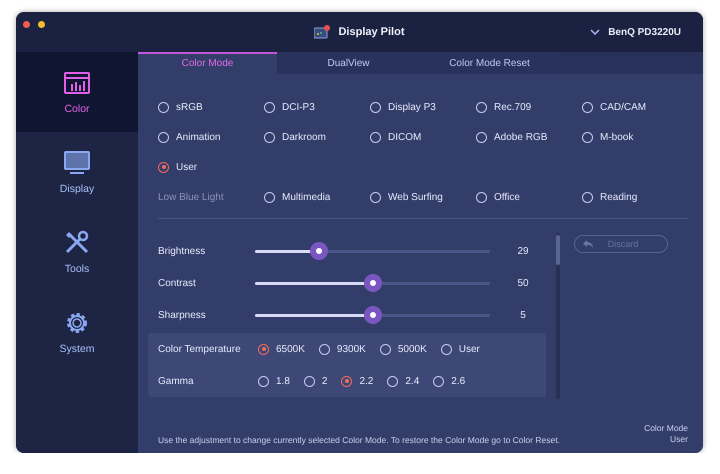 The height and width of the screenshot is (474, 720). Describe the element at coordinates (679, 439) in the screenshot. I see `status-value: User` at that location.